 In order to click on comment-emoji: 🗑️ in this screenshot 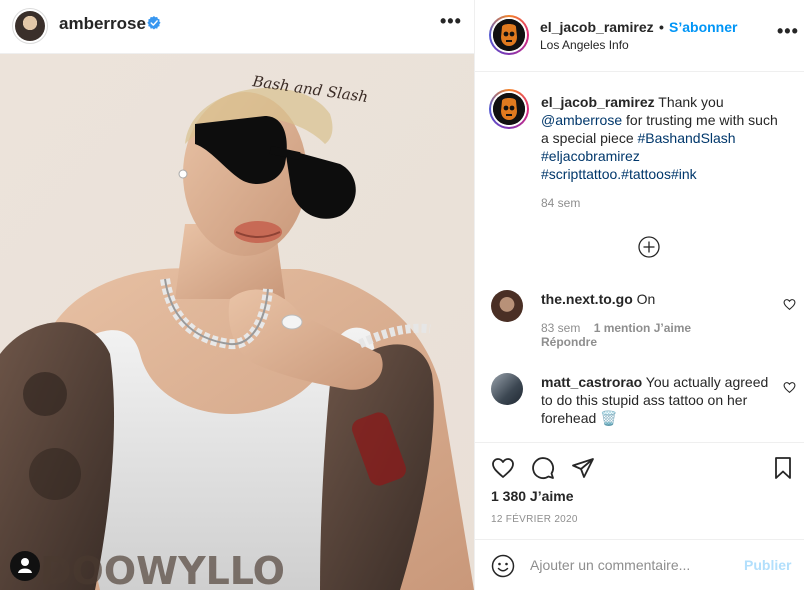, I will do `click(609, 418)`.